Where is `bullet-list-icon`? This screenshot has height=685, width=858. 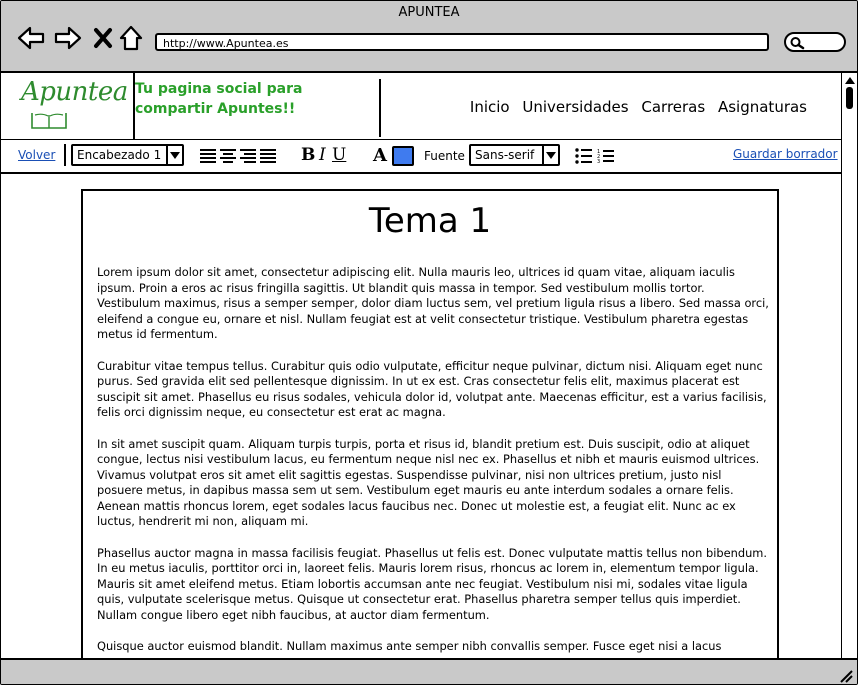 bullet-list-icon is located at coordinates (584, 156).